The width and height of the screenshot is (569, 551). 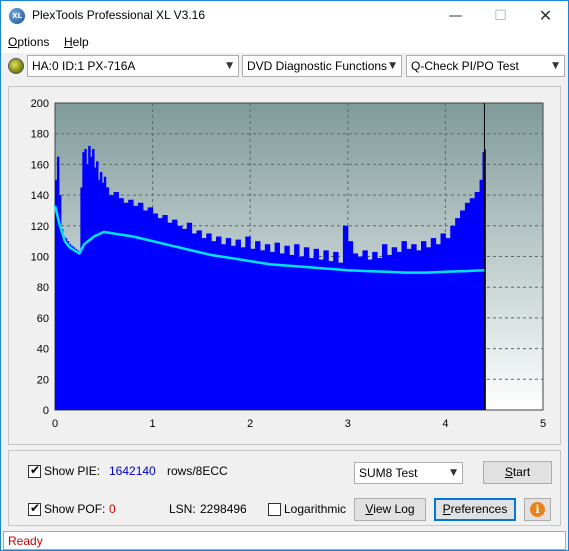 I want to click on view-log-button: View Log, so click(x=390, y=509).